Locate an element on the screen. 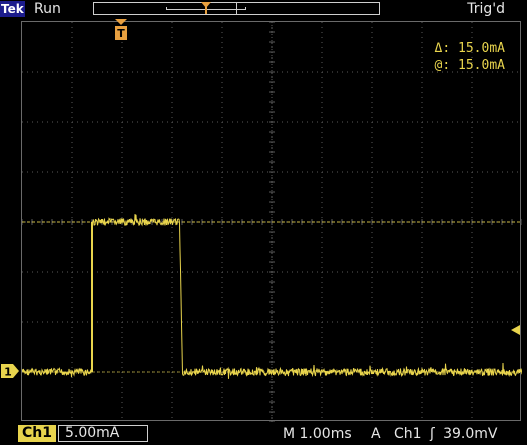 This screenshot has height=445, width=527. trigger-level: 39.0mV is located at coordinates (470, 434).